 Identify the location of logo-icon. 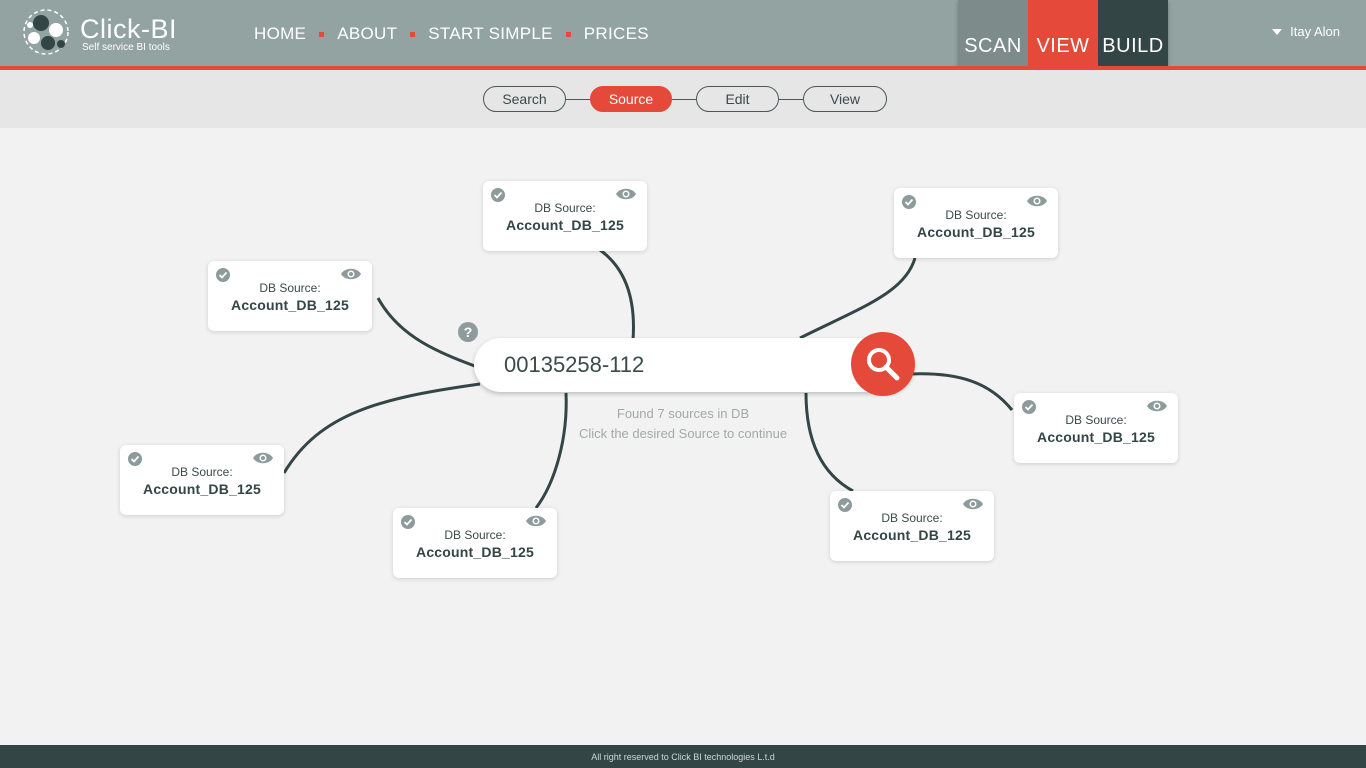
(46, 32).